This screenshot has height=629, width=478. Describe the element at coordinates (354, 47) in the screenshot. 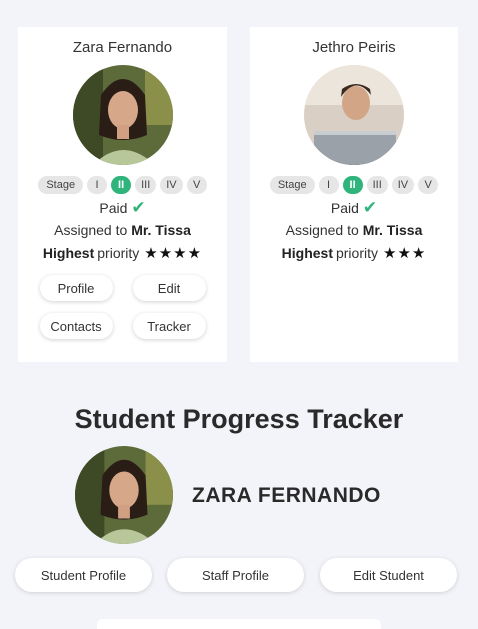

I see `student-name: Jethro Peiris` at that location.